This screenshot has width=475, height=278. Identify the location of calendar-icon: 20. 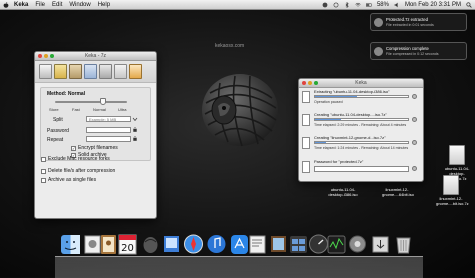
(127, 244).